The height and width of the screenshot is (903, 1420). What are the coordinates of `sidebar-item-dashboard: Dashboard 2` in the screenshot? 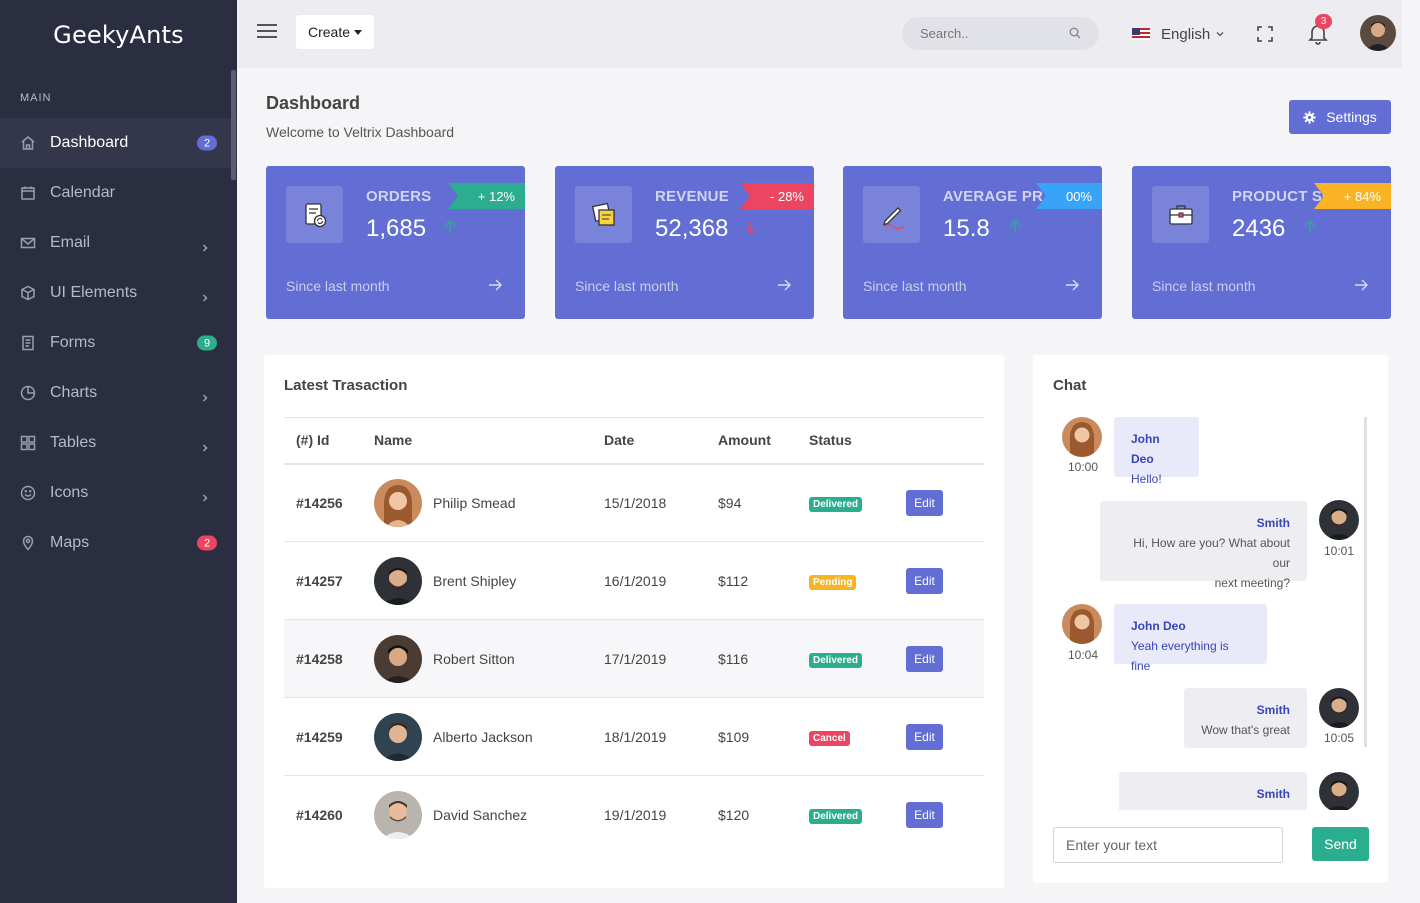 It's located at (118, 143).